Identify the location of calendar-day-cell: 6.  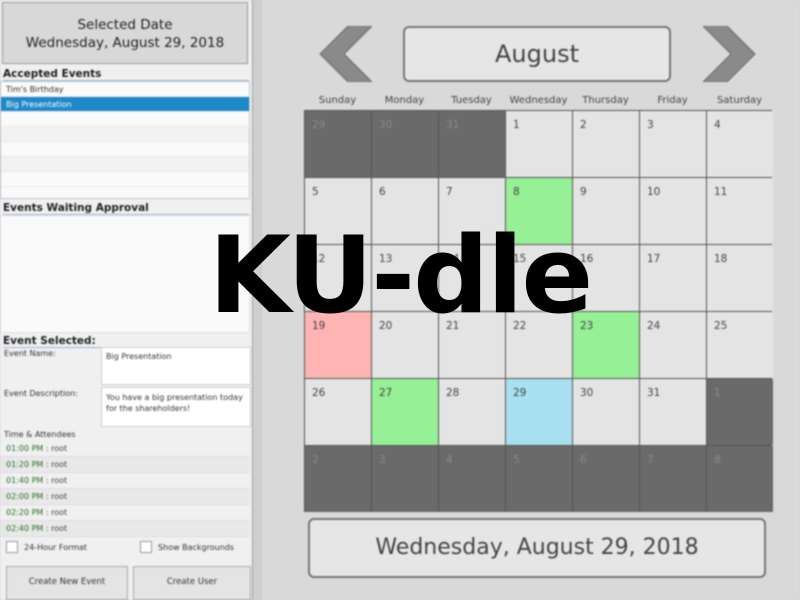
(606, 479).